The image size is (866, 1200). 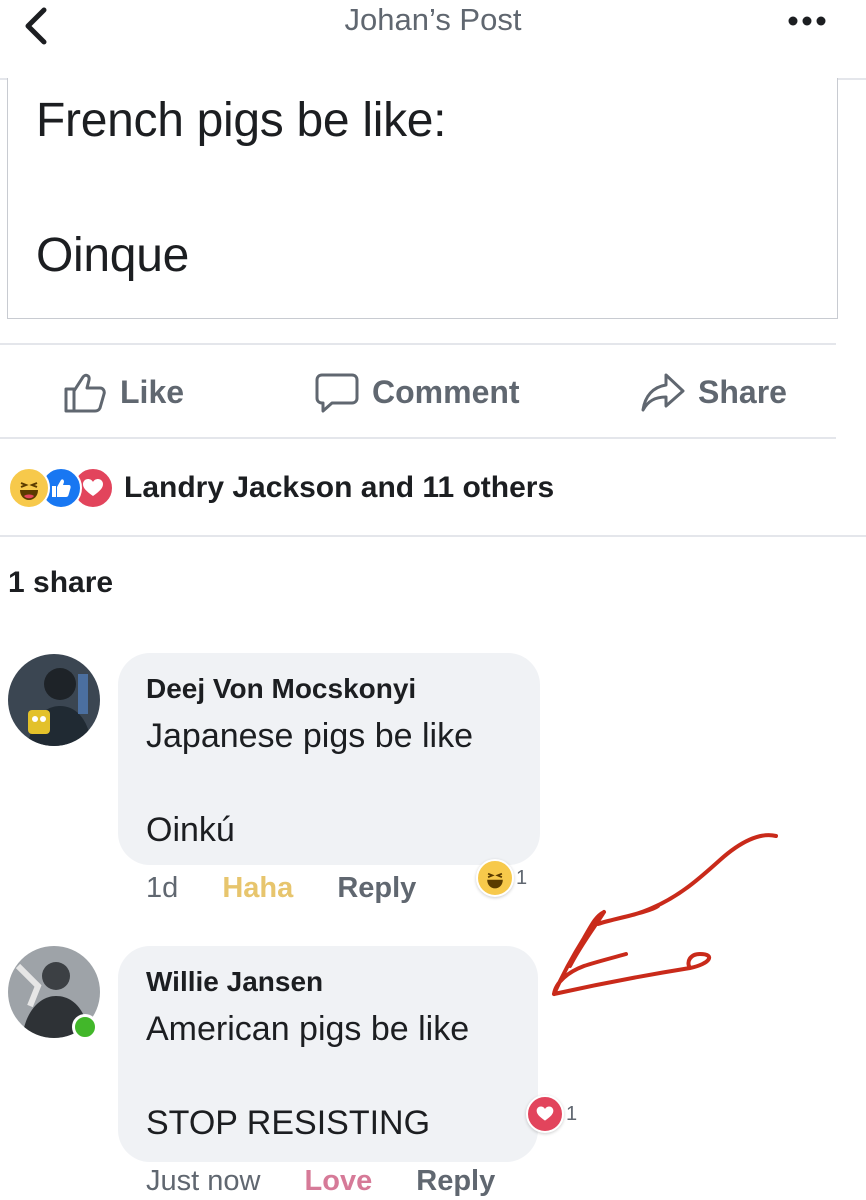 What do you see at coordinates (190, 830) in the screenshot?
I see `comment-text-line2: Oinkú` at bounding box center [190, 830].